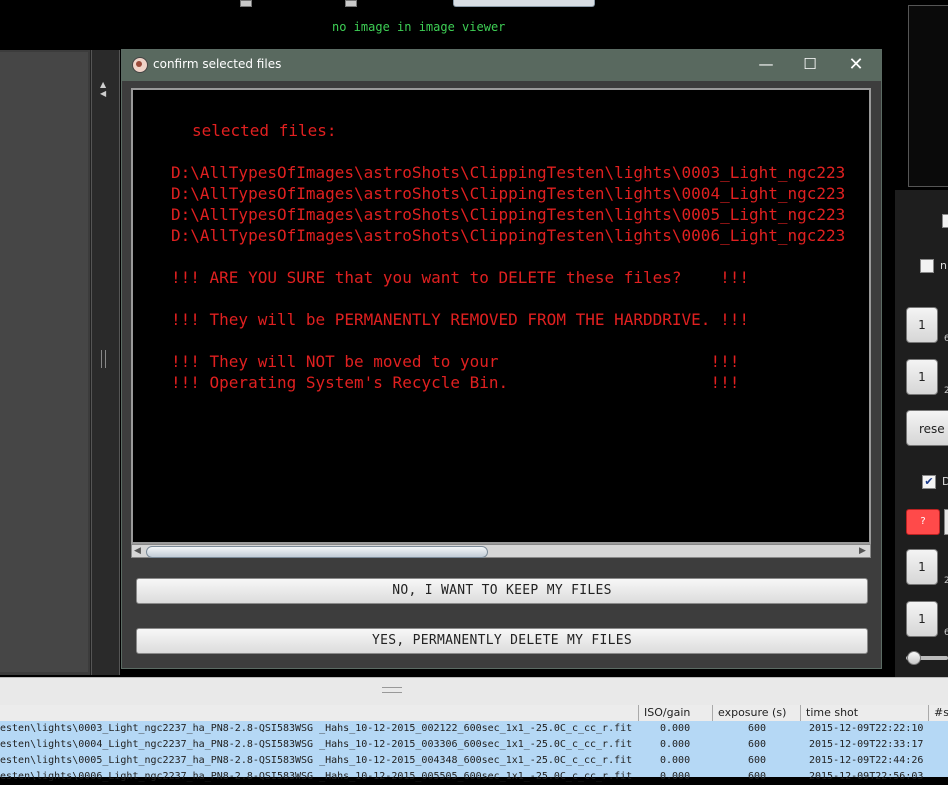 Image resolution: width=948 pixels, height=785 pixels. I want to click on warning-line: !!! Operating System's Recycle Bin. !!!, so click(455, 382).